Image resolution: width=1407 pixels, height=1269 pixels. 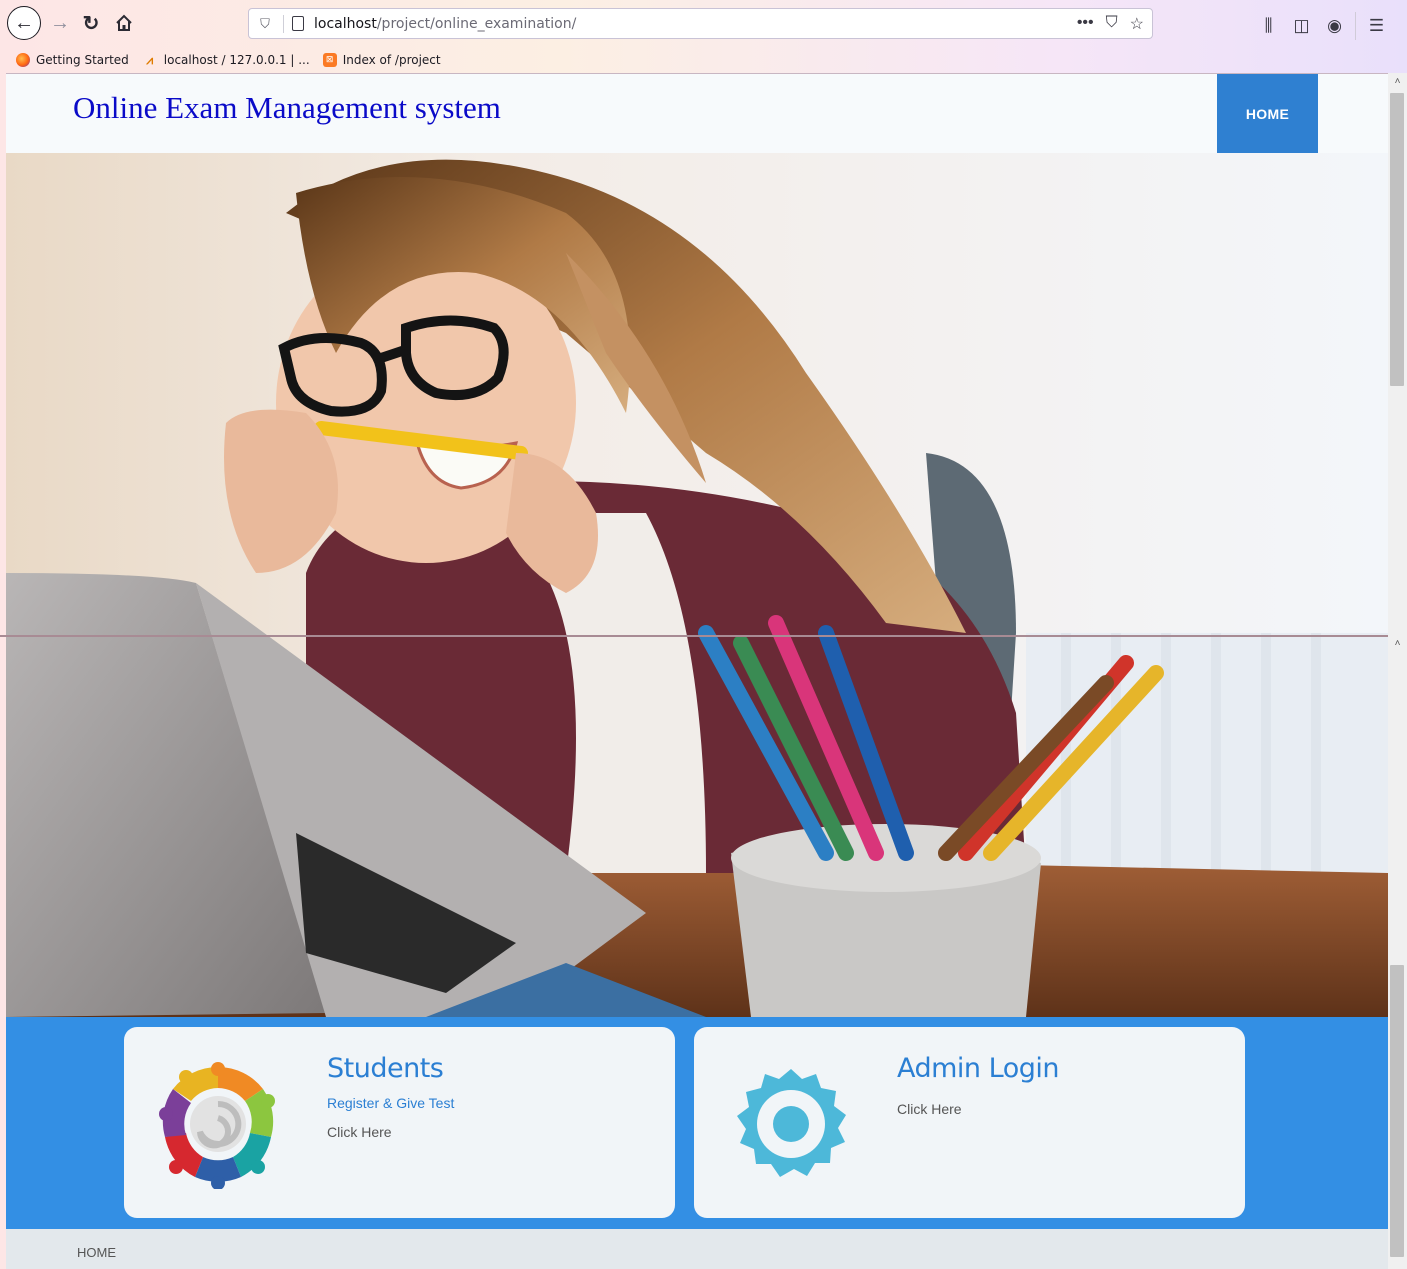 I want to click on back-button: ←, so click(x=24, y=23).